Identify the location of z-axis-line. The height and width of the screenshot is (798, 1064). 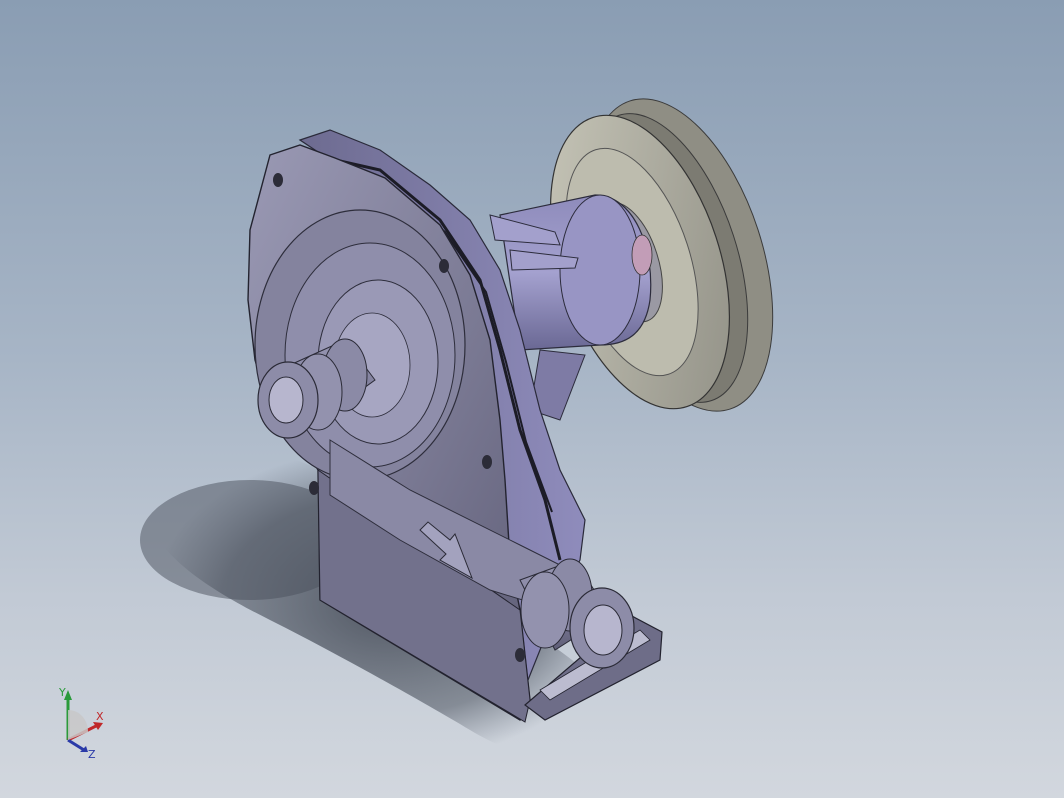
(76, 745).